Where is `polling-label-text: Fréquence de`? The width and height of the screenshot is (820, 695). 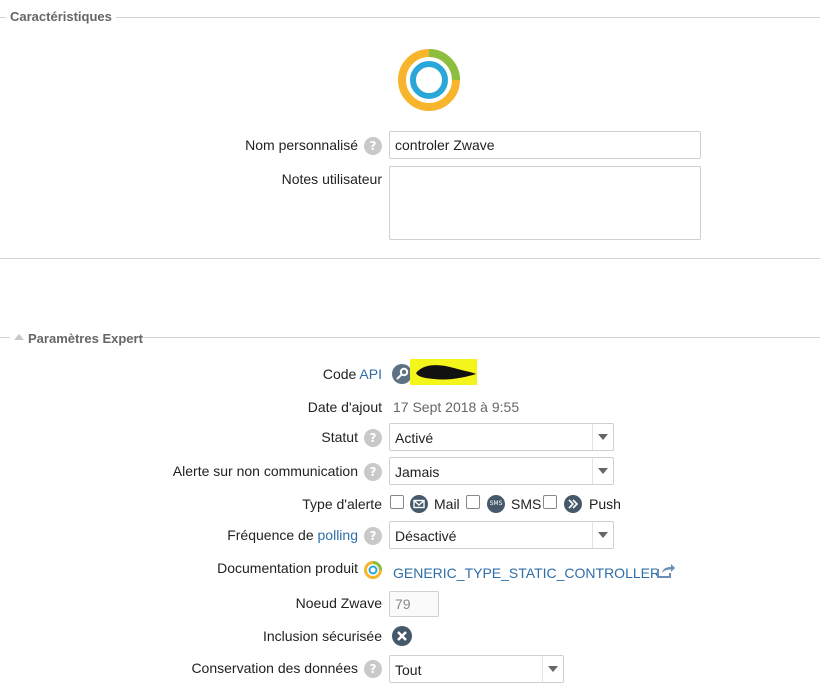 polling-label-text: Fréquence de is located at coordinates (270, 535).